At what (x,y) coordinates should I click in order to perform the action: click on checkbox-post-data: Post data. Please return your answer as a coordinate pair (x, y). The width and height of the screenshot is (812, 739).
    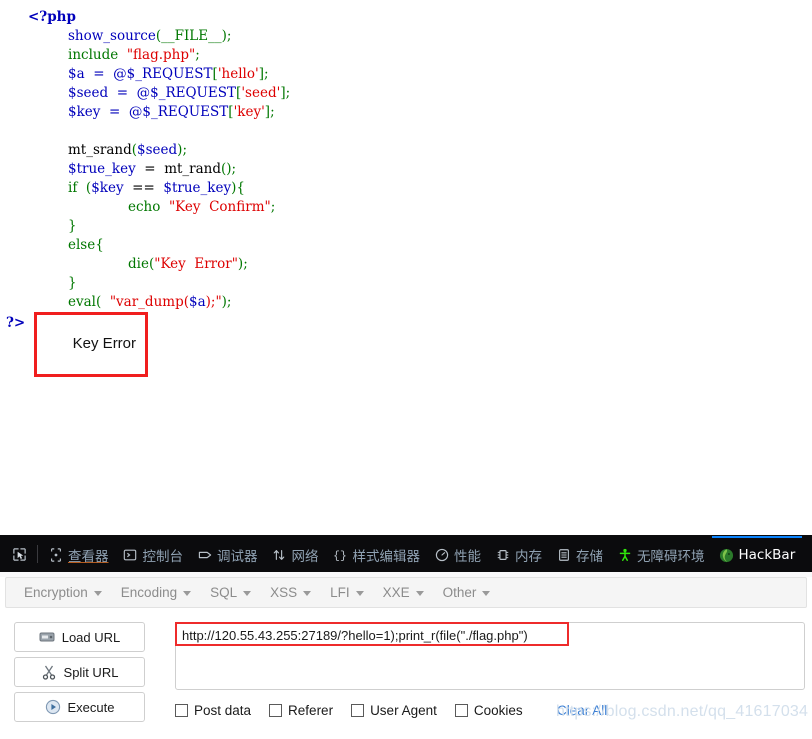
    Looking at the image, I should click on (213, 710).